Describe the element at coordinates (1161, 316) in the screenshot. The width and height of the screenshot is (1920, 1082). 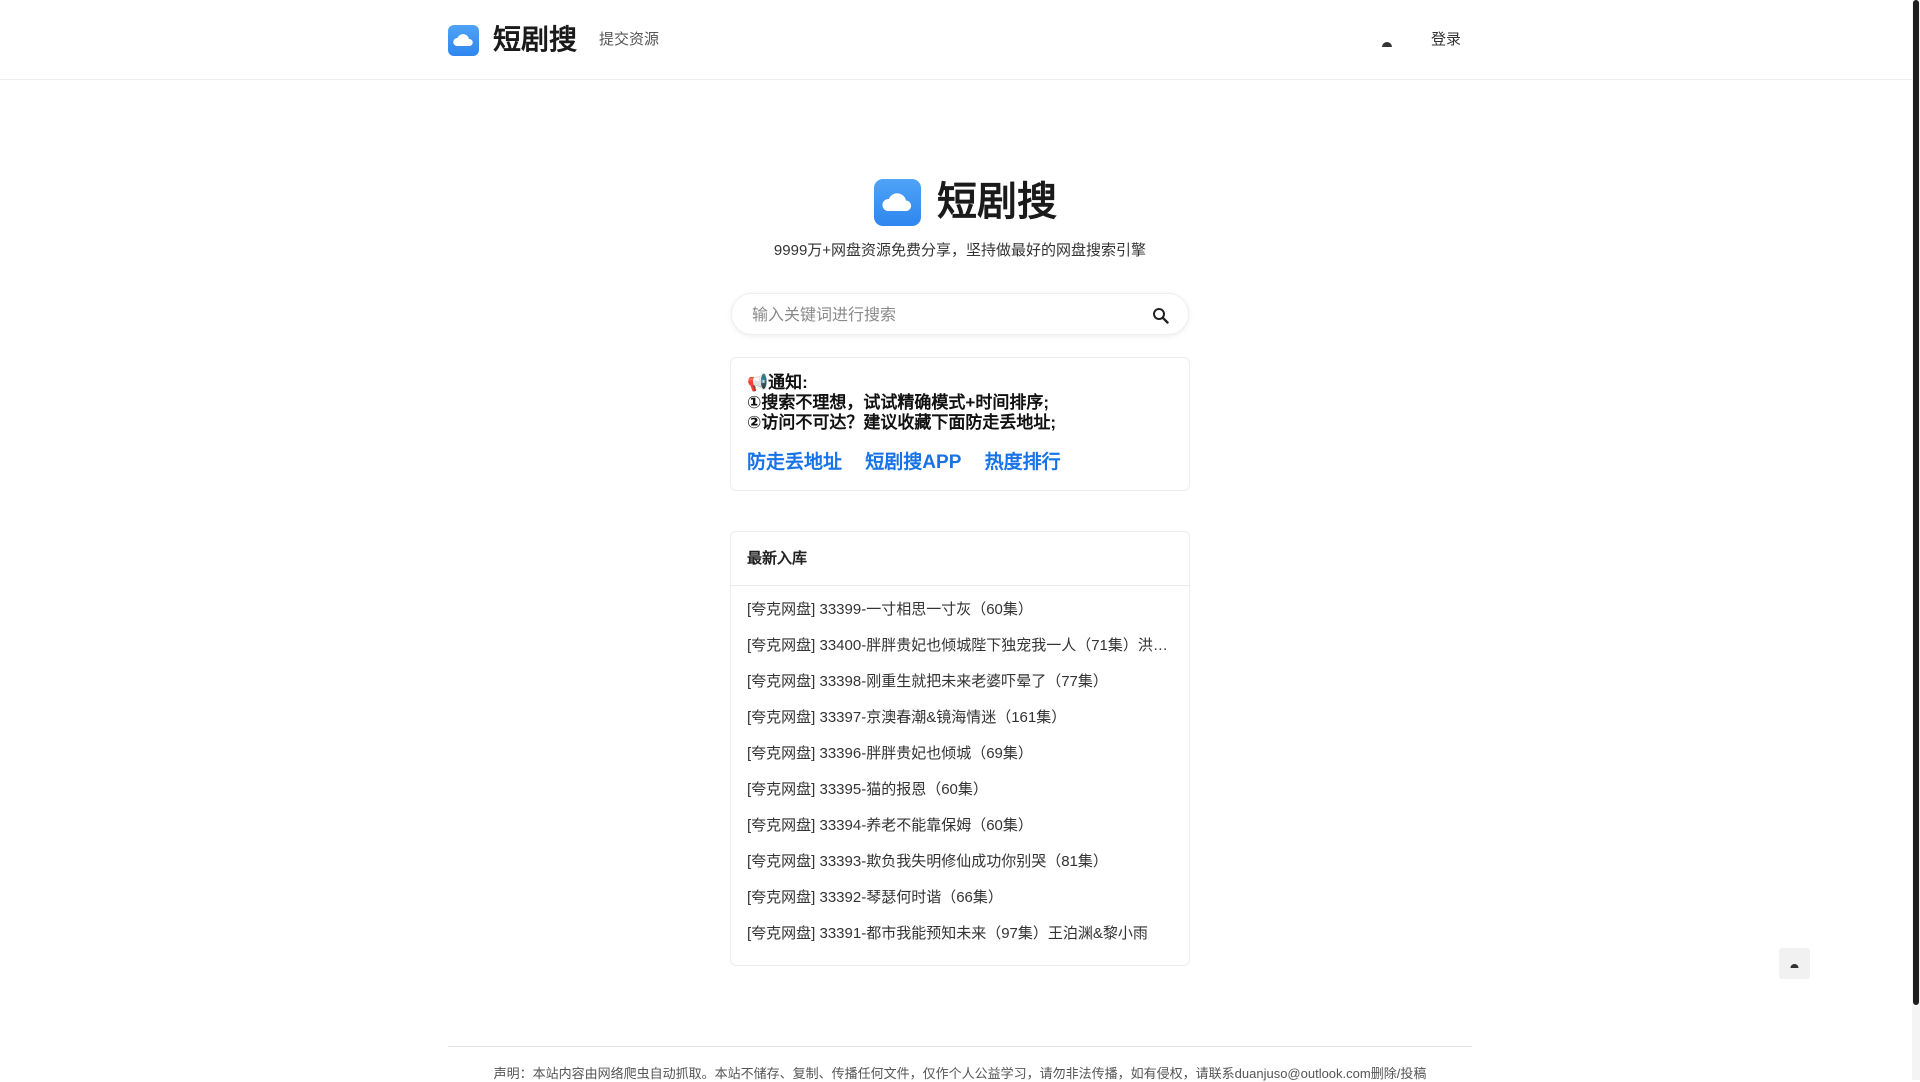
I see `search-icon` at that location.